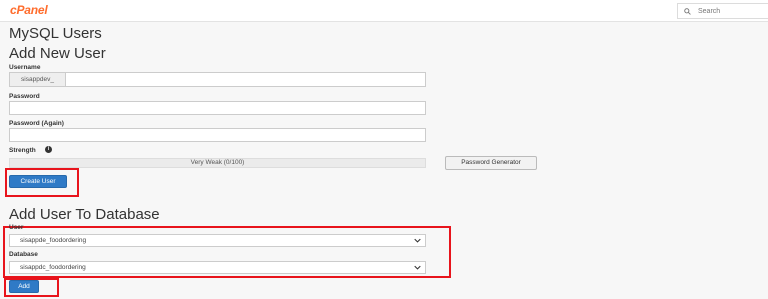 The height and width of the screenshot is (299, 768). I want to click on search-input: Search, so click(722, 11).